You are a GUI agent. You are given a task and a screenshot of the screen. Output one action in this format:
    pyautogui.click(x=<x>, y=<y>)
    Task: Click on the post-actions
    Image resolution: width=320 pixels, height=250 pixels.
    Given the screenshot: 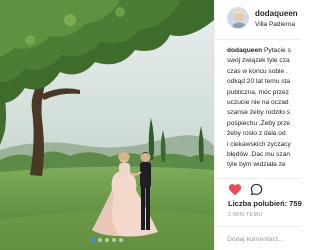 What is the action you would take?
    pyautogui.click(x=258, y=188)
    